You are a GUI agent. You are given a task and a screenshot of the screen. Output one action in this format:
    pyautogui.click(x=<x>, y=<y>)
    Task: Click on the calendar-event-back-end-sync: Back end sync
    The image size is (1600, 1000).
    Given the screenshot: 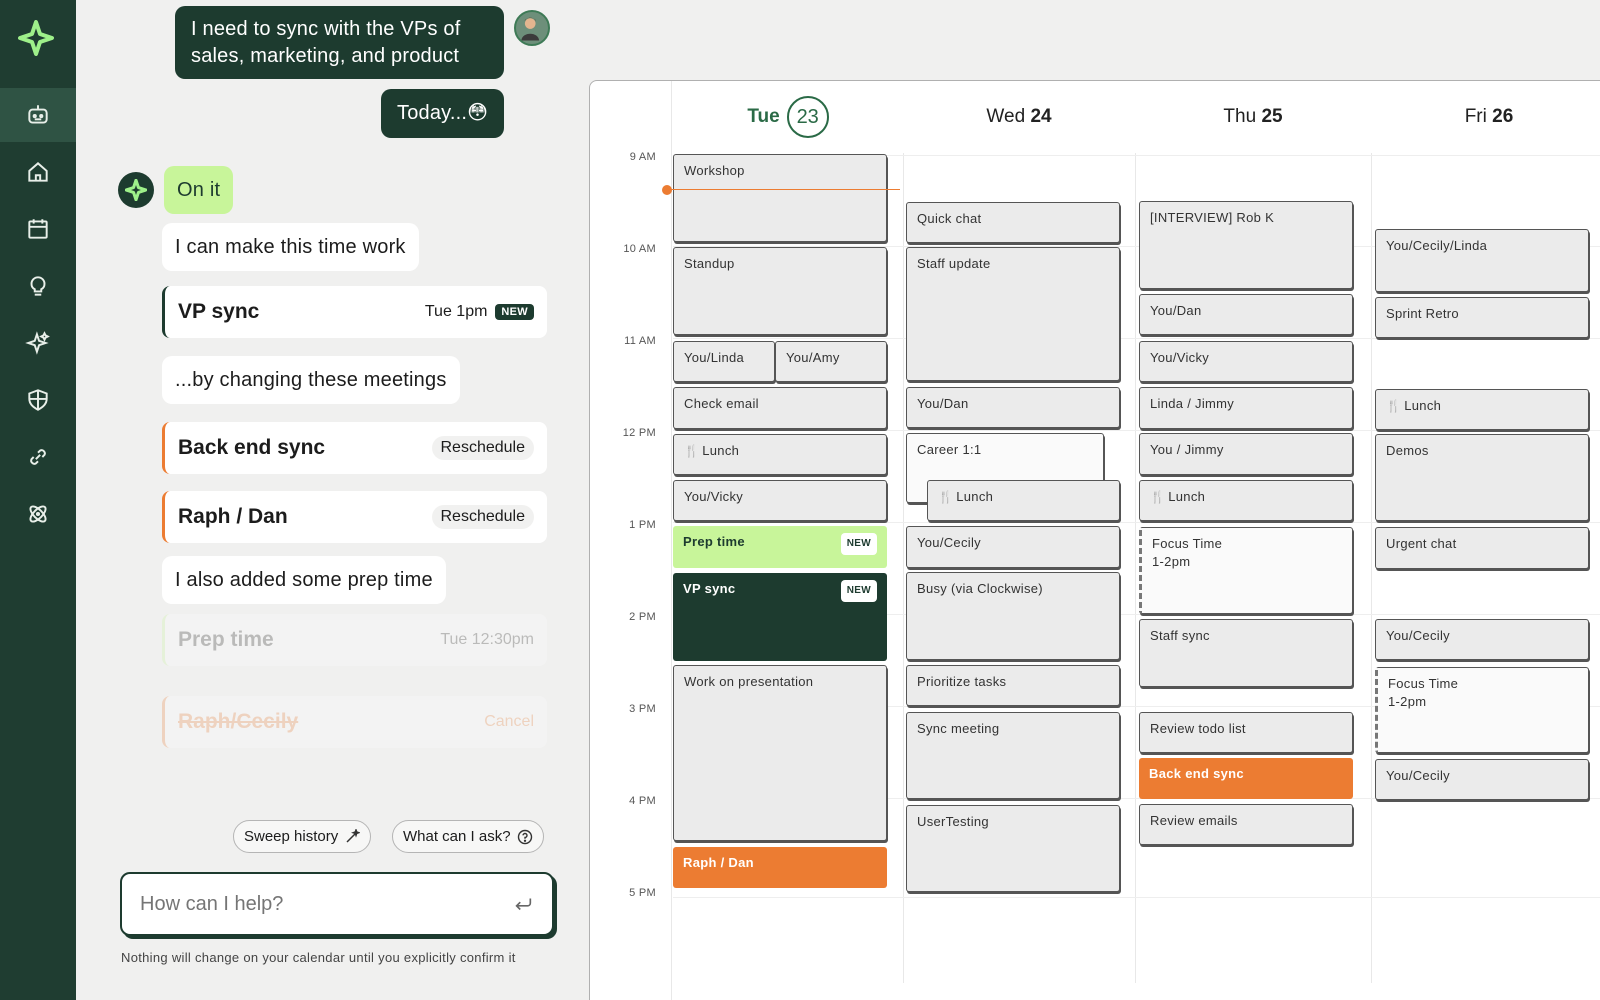 What is the action you would take?
    pyautogui.click(x=1246, y=778)
    